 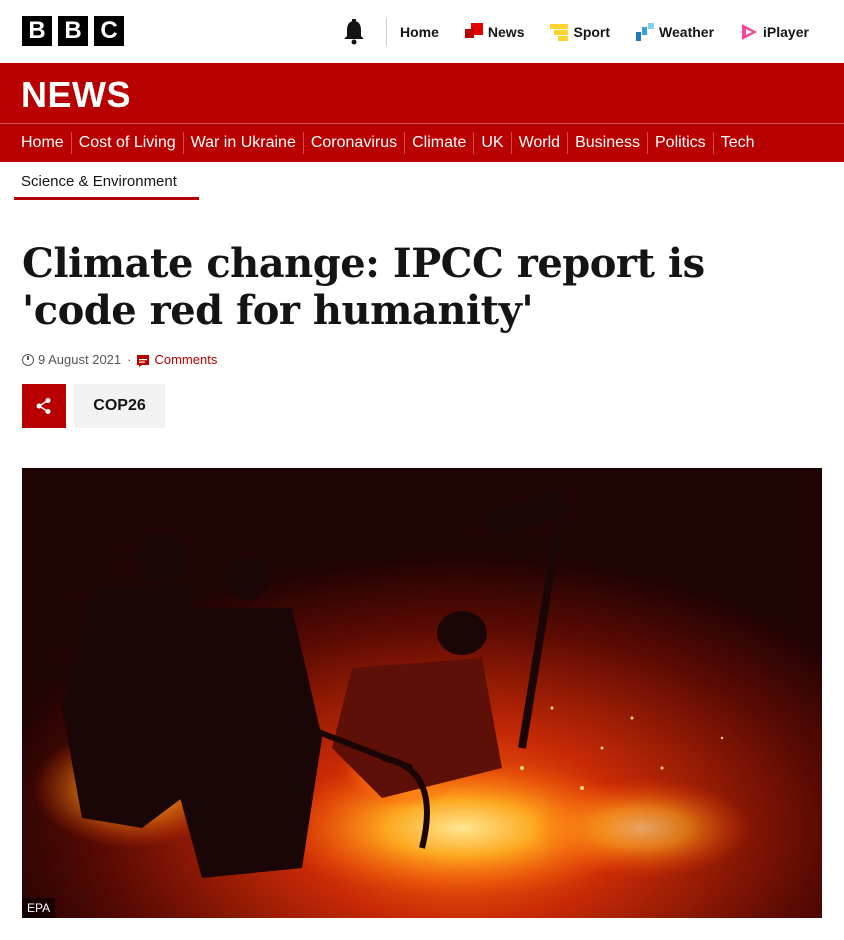 What do you see at coordinates (749, 32) in the screenshot?
I see `iplayer-icon` at bounding box center [749, 32].